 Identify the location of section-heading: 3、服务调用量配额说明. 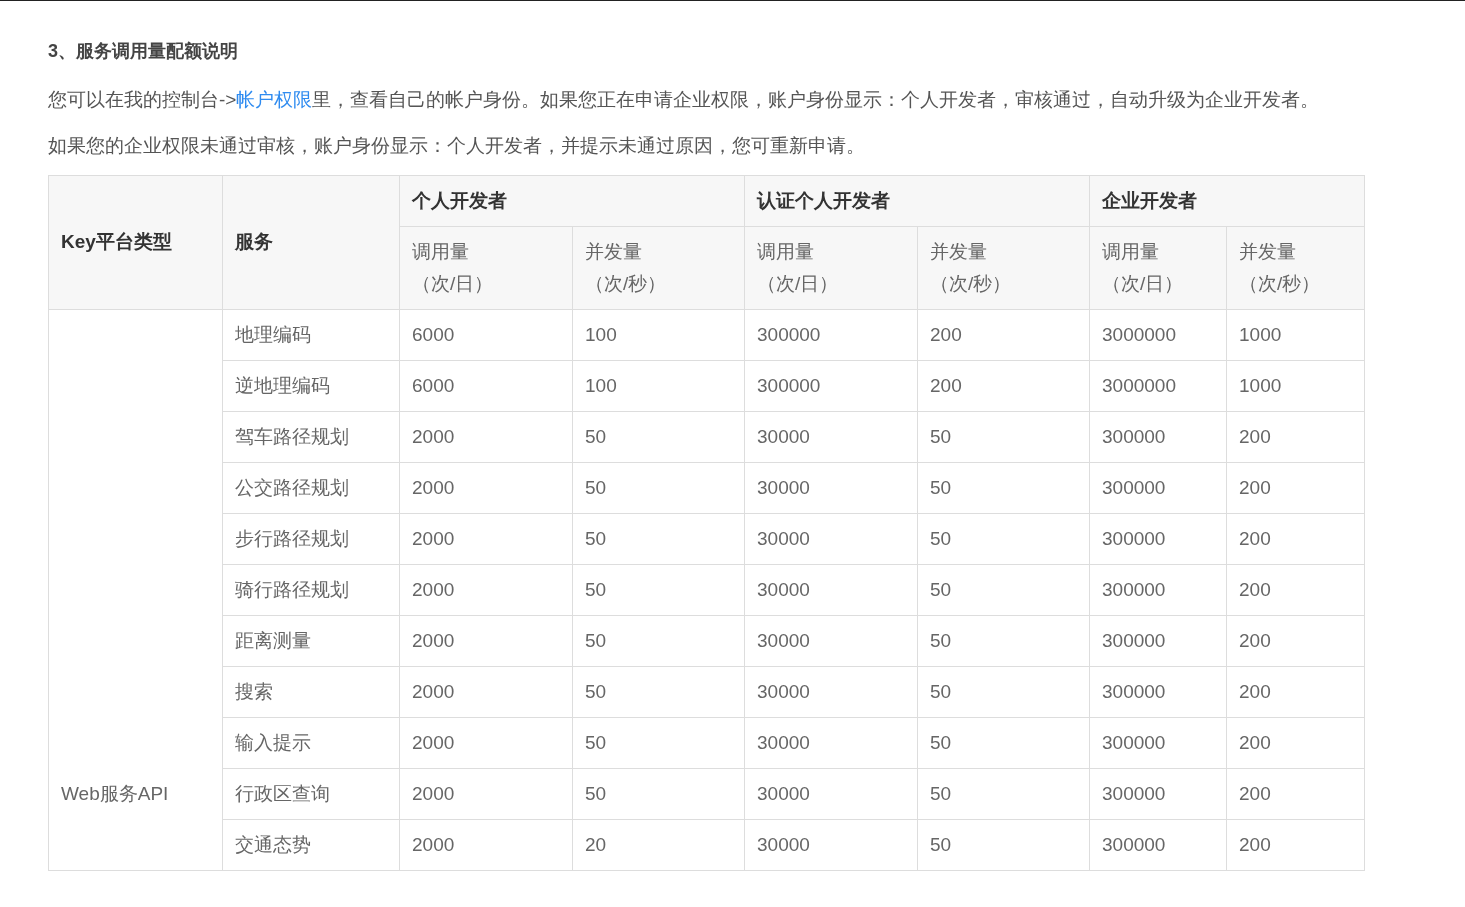
(143, 51).